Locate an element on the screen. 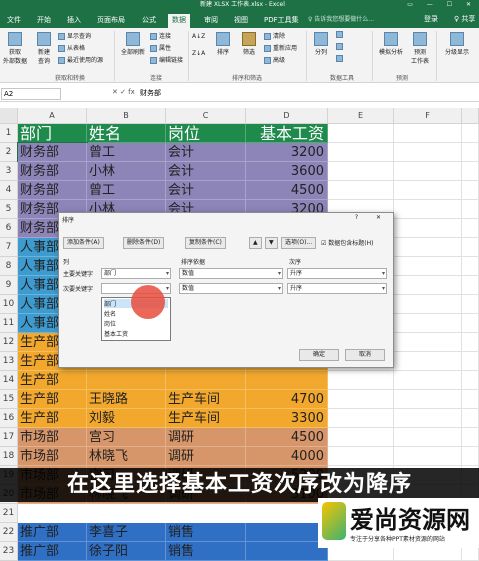  row-header: 23 is located at coordinates (9, 551).